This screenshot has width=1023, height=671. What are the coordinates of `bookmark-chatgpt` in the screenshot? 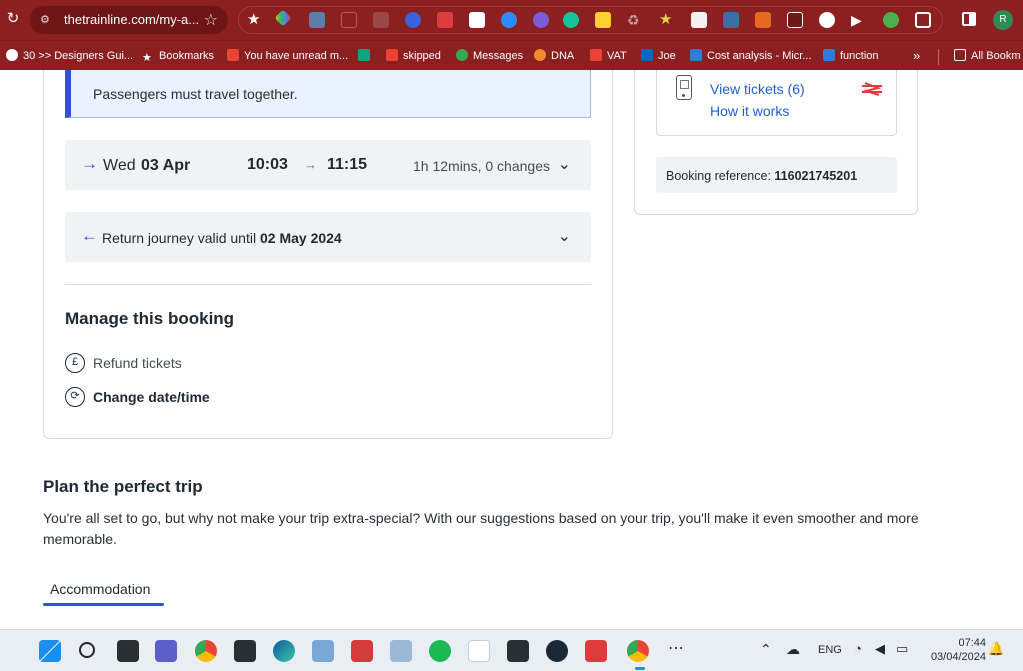 It's located at (366, 56).